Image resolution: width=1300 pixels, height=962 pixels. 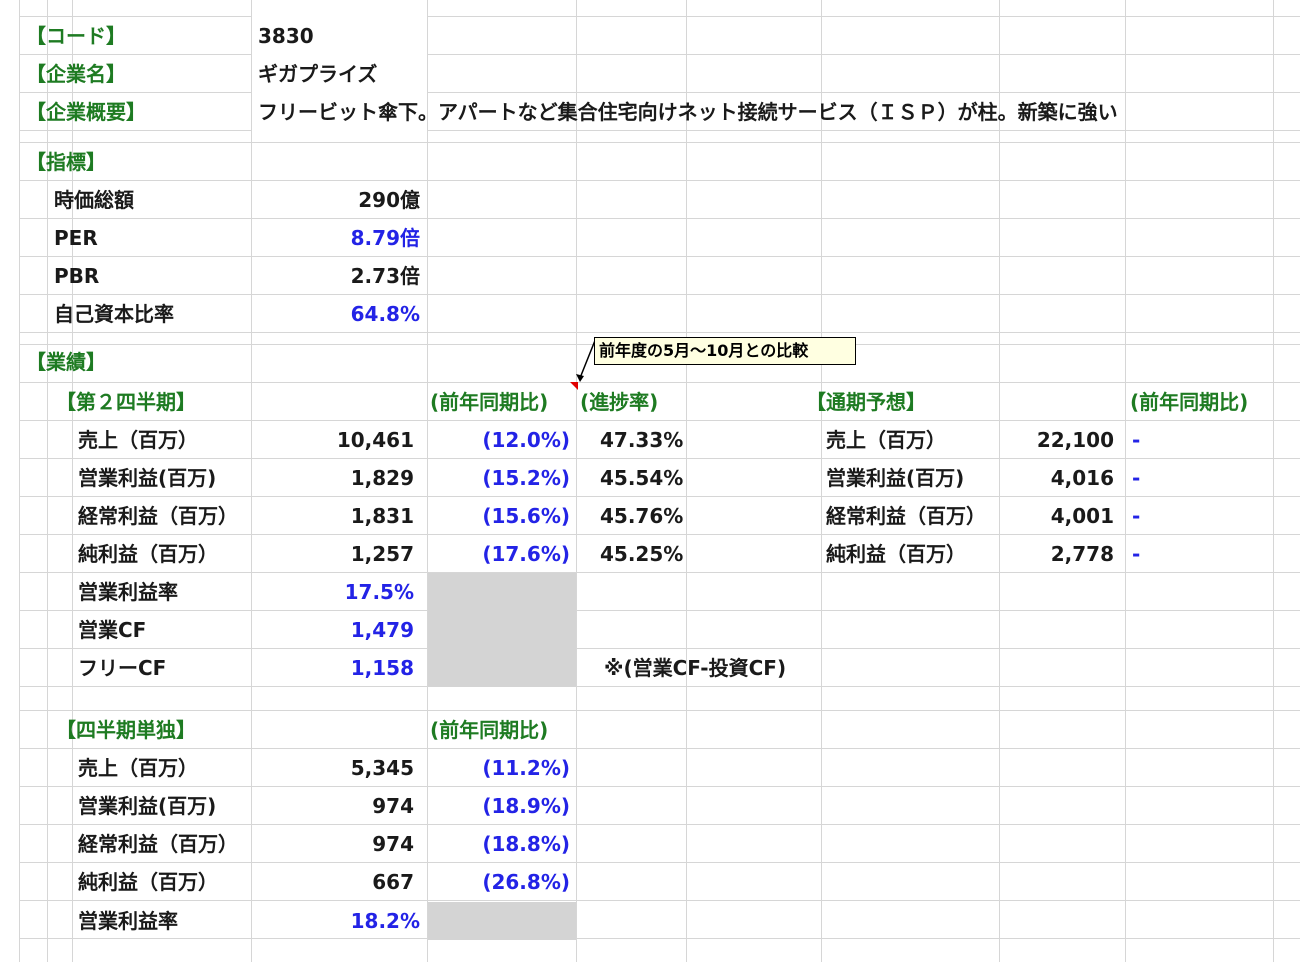 I want to click on company-value: ギガプライズ, so click(x=317, y=74).